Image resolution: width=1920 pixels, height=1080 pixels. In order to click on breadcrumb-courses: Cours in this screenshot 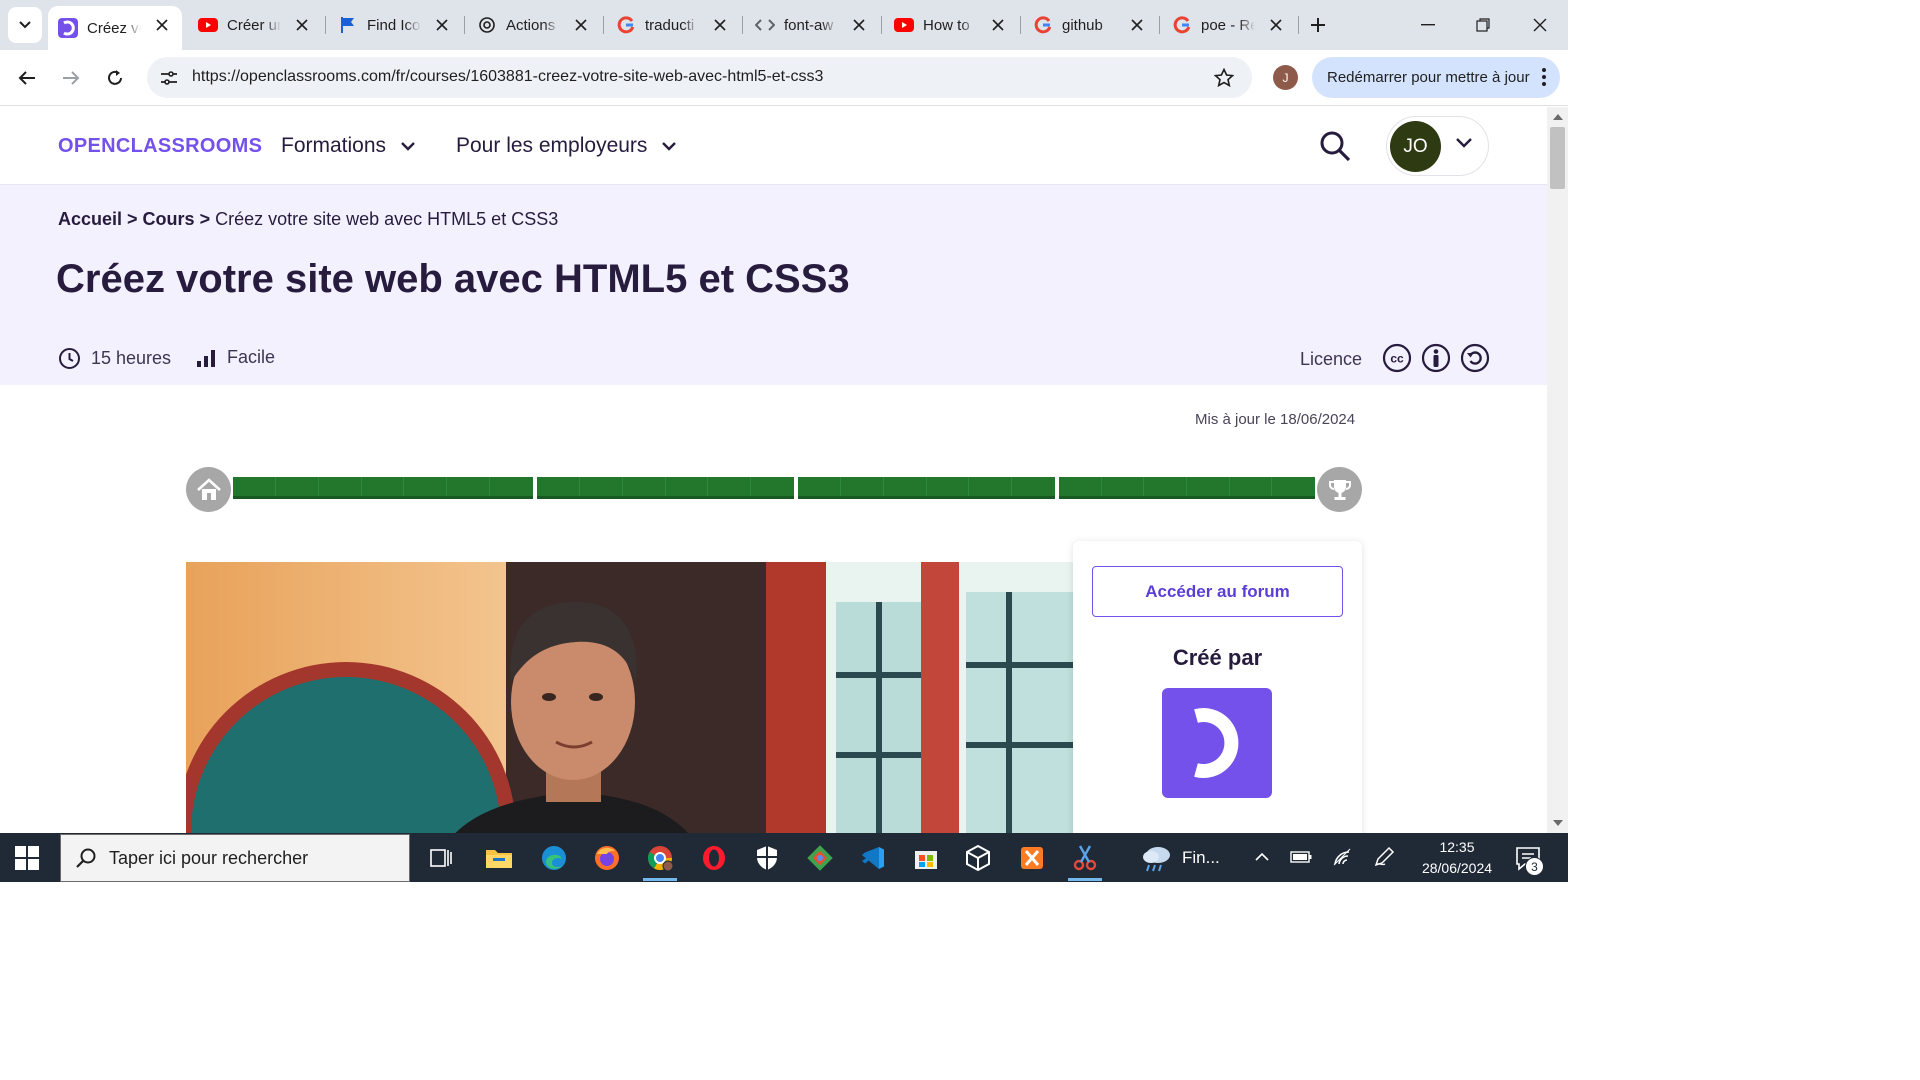, I will do `click(169, 219)`.